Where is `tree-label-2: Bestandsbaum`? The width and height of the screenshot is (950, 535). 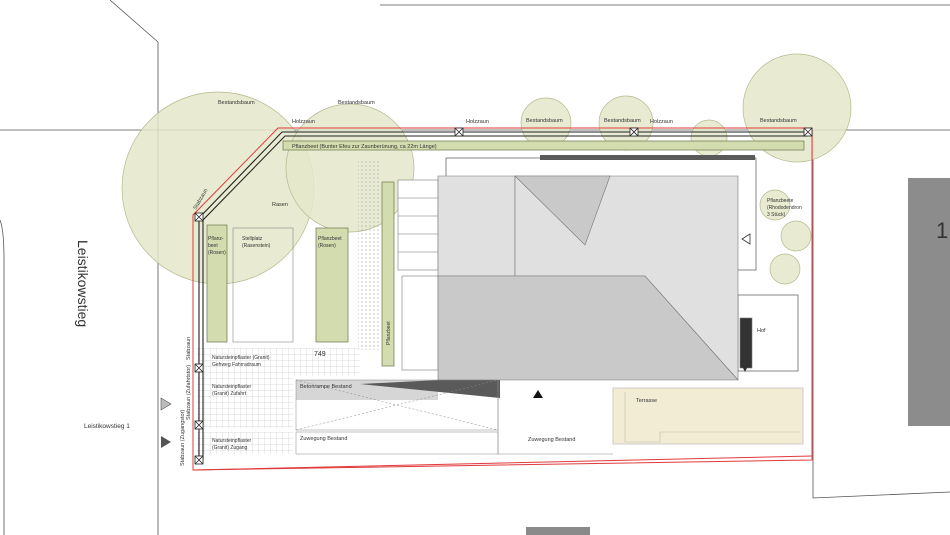 tree-label-2: Bestandsbaum is located at coordinates (356, 103).